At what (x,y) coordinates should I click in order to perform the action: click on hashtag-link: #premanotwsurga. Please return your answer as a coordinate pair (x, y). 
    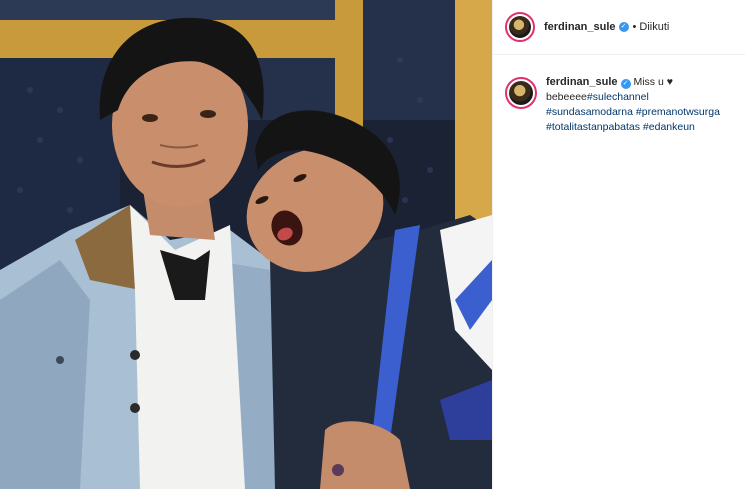
    Looking at the image, I should click on (678, 112).